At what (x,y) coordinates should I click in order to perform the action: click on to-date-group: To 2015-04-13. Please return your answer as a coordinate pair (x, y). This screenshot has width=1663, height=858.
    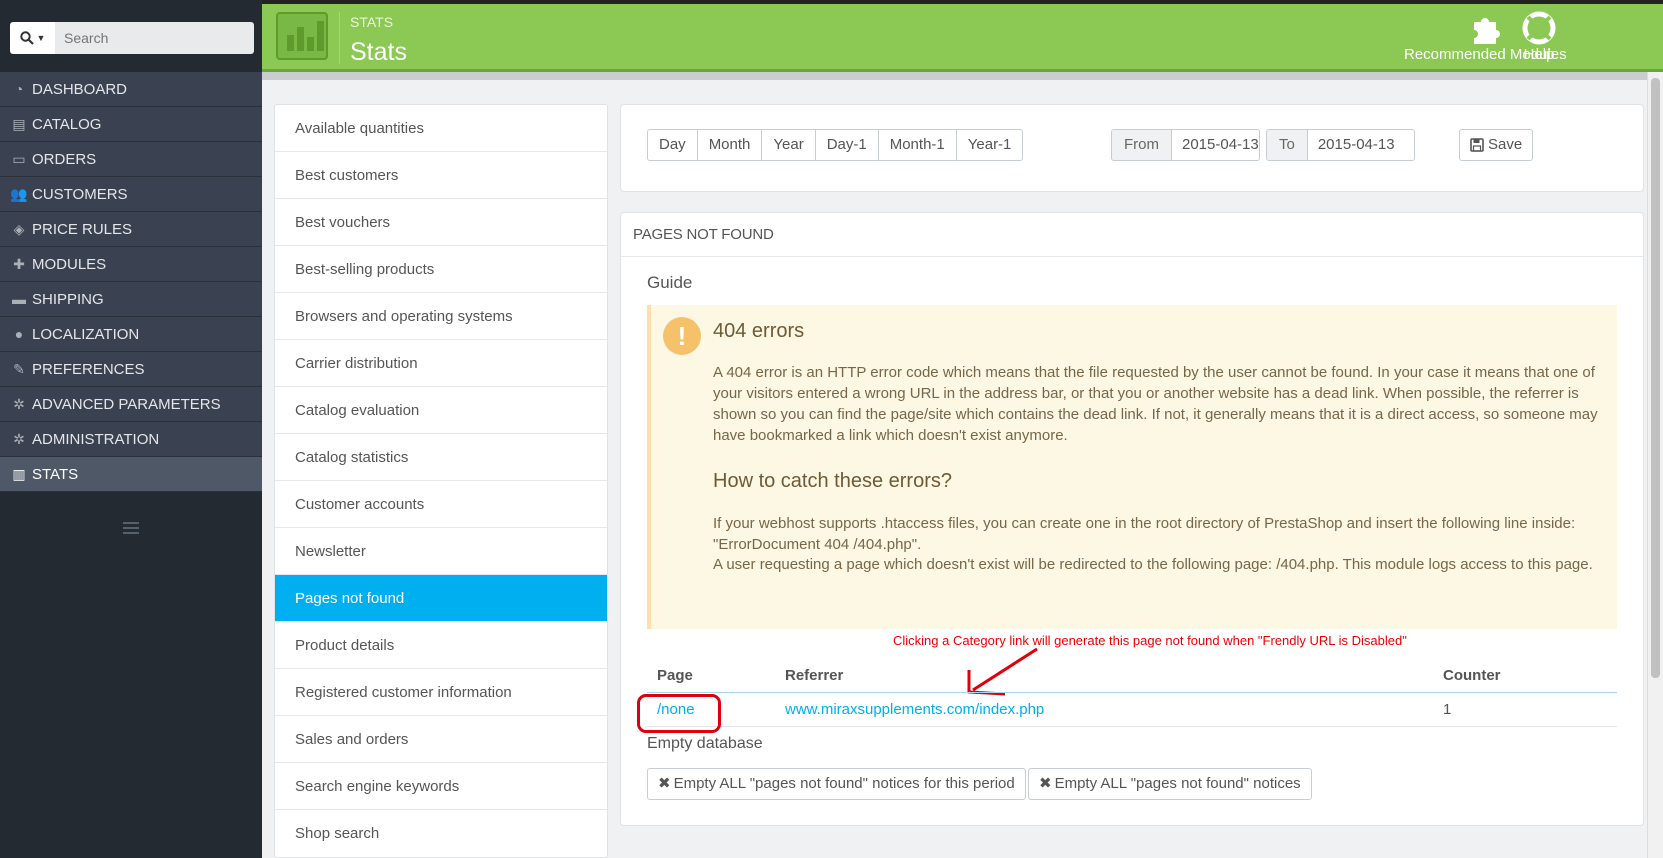
    Looking at the image, I should click on (1340, 145).